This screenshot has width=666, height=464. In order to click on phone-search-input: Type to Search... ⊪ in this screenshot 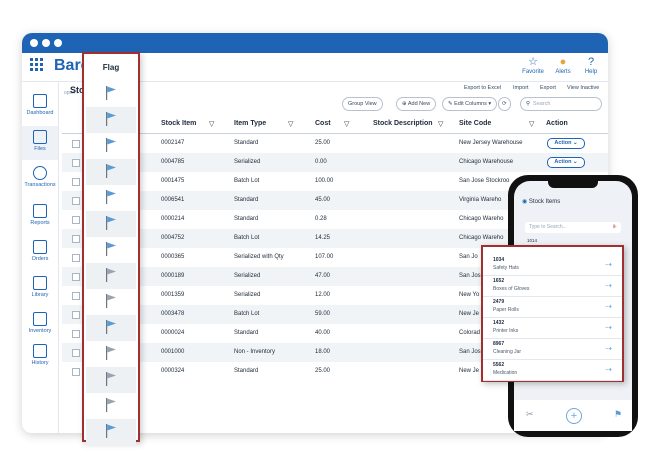, I will do `click(573, 227)`.